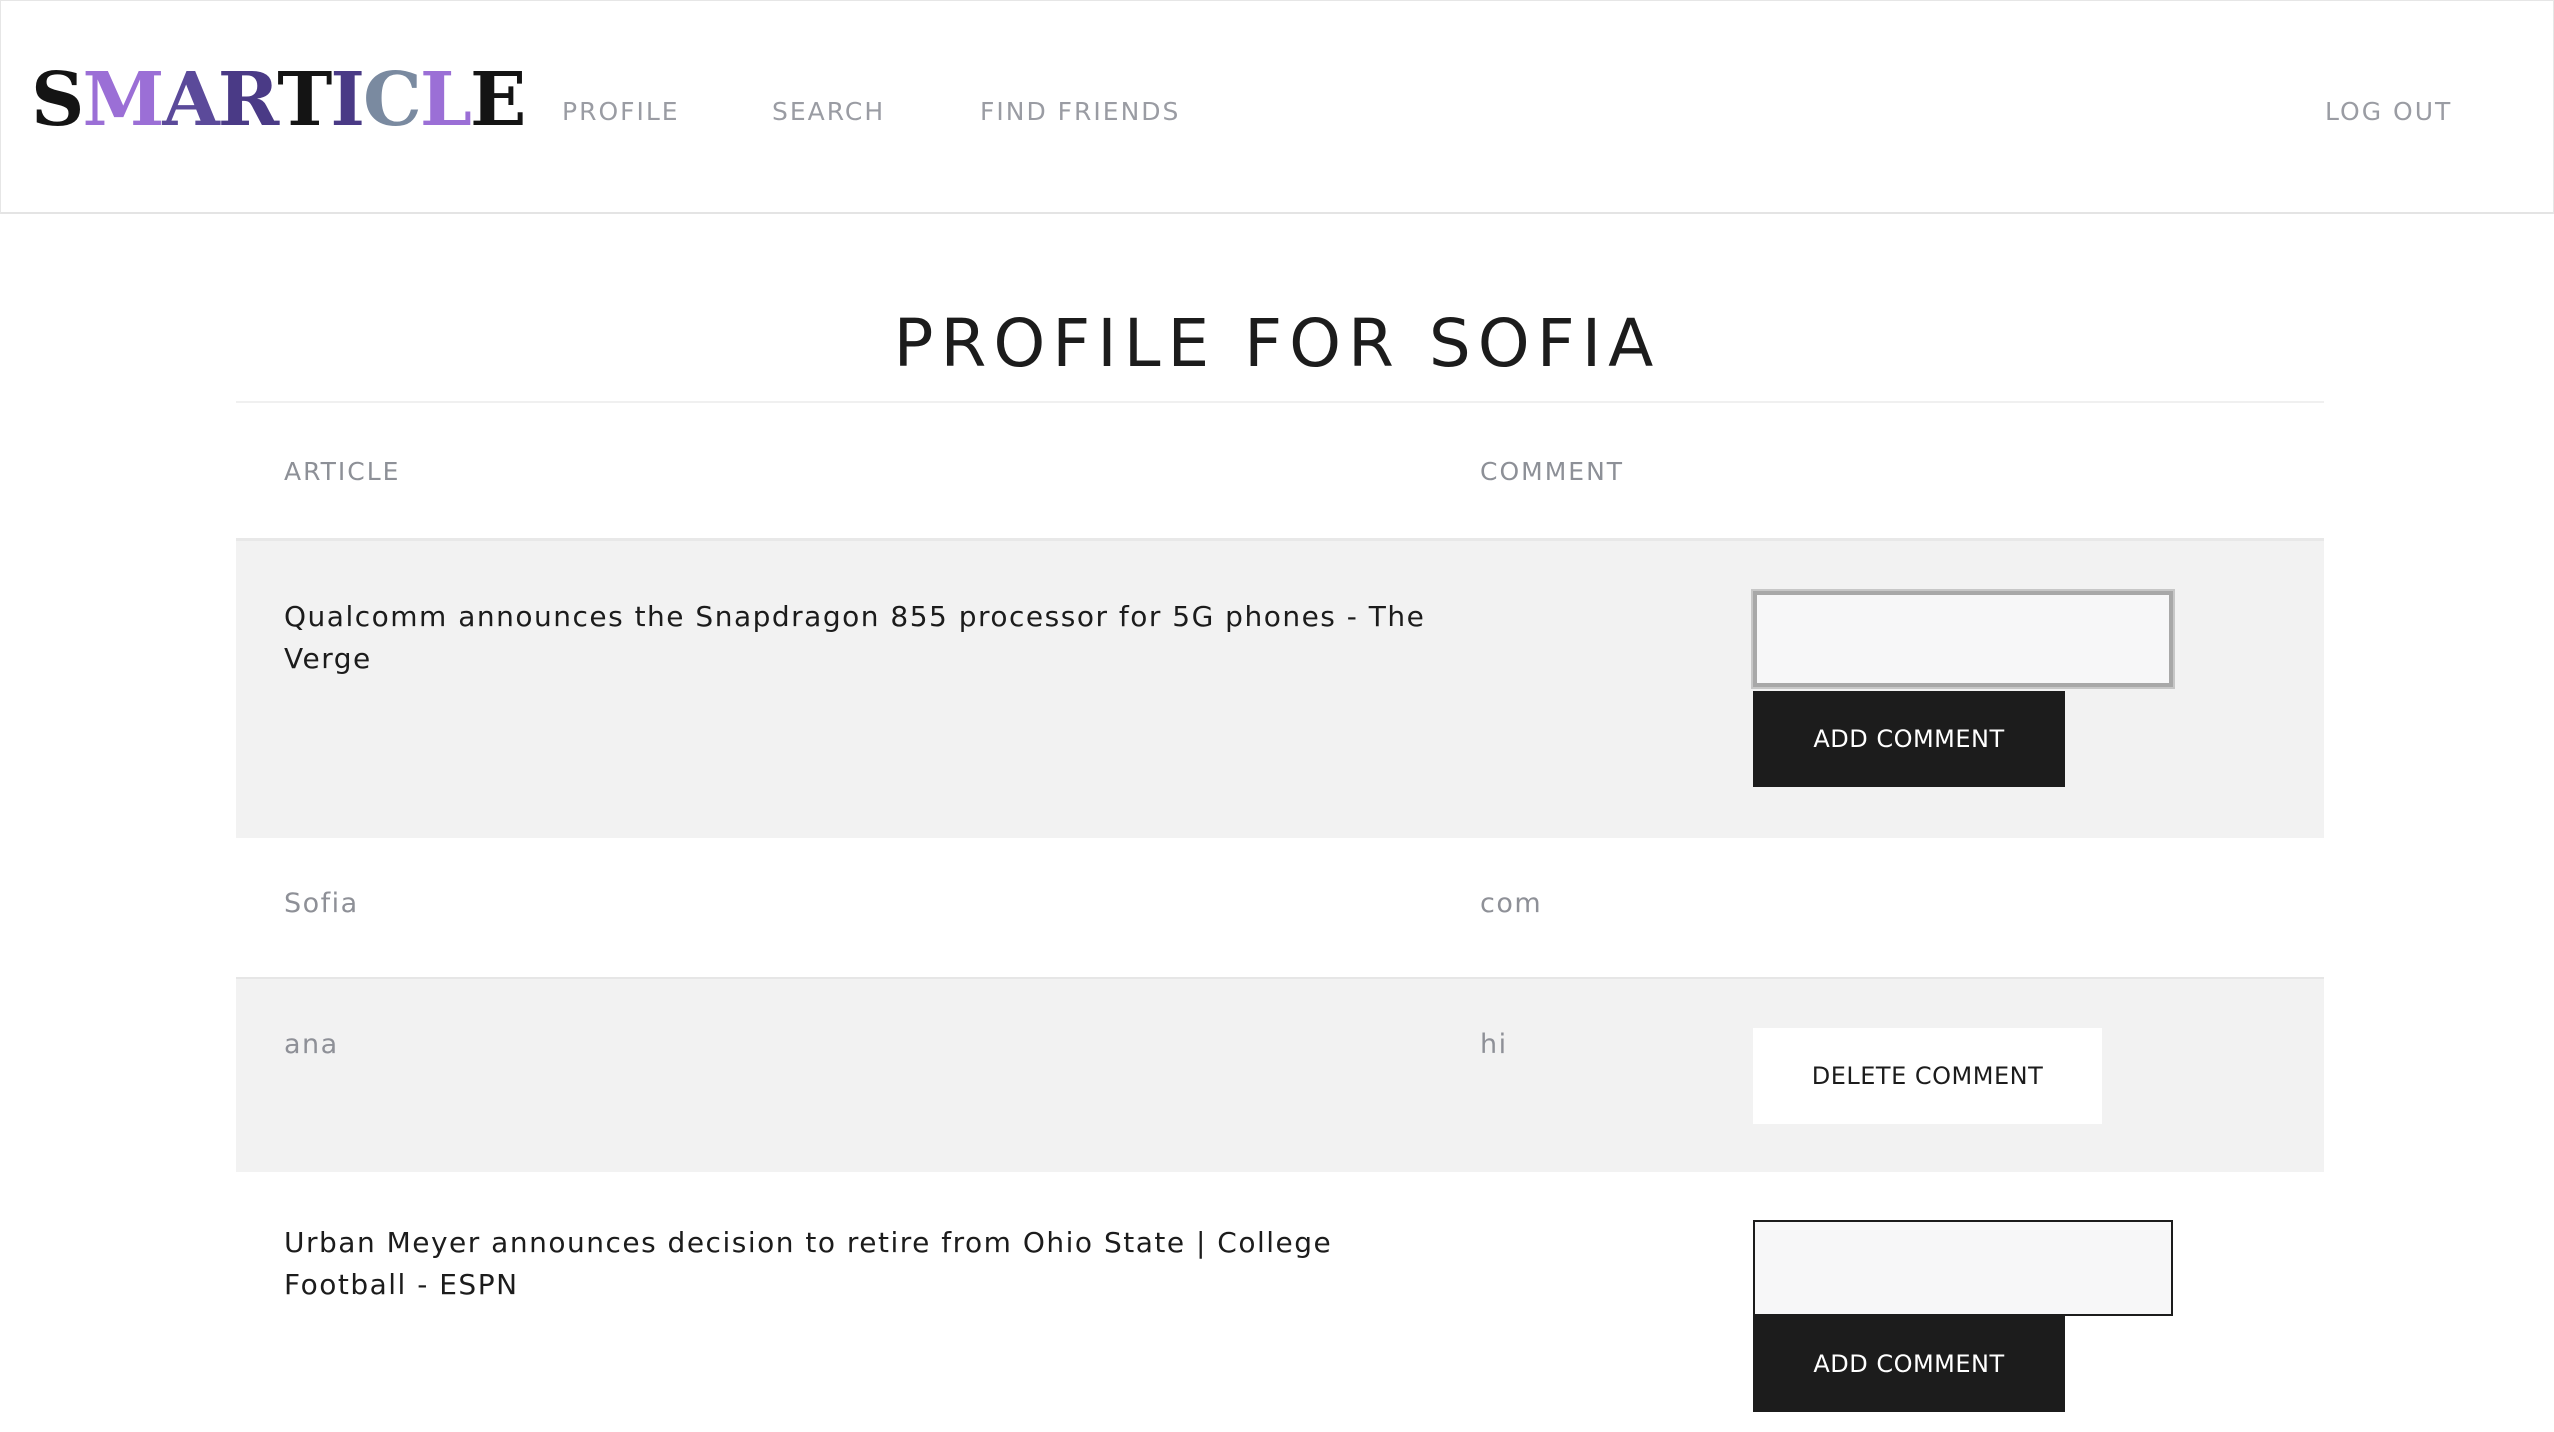 The width and height of the screenshot is (2554, 1432). I want to click on table-row: ana hi DELETE COMMENT, so click(1280, 1074).